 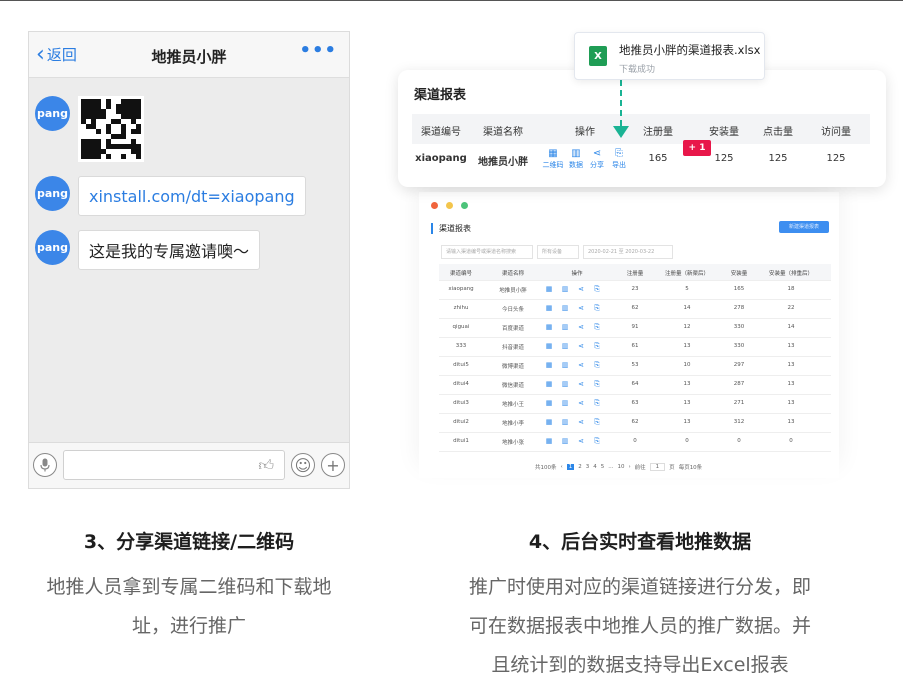 What do you see at coordinates (739, 365) in the screenshot?
I see `table-cell: 297` at bounding box center [739, 365].